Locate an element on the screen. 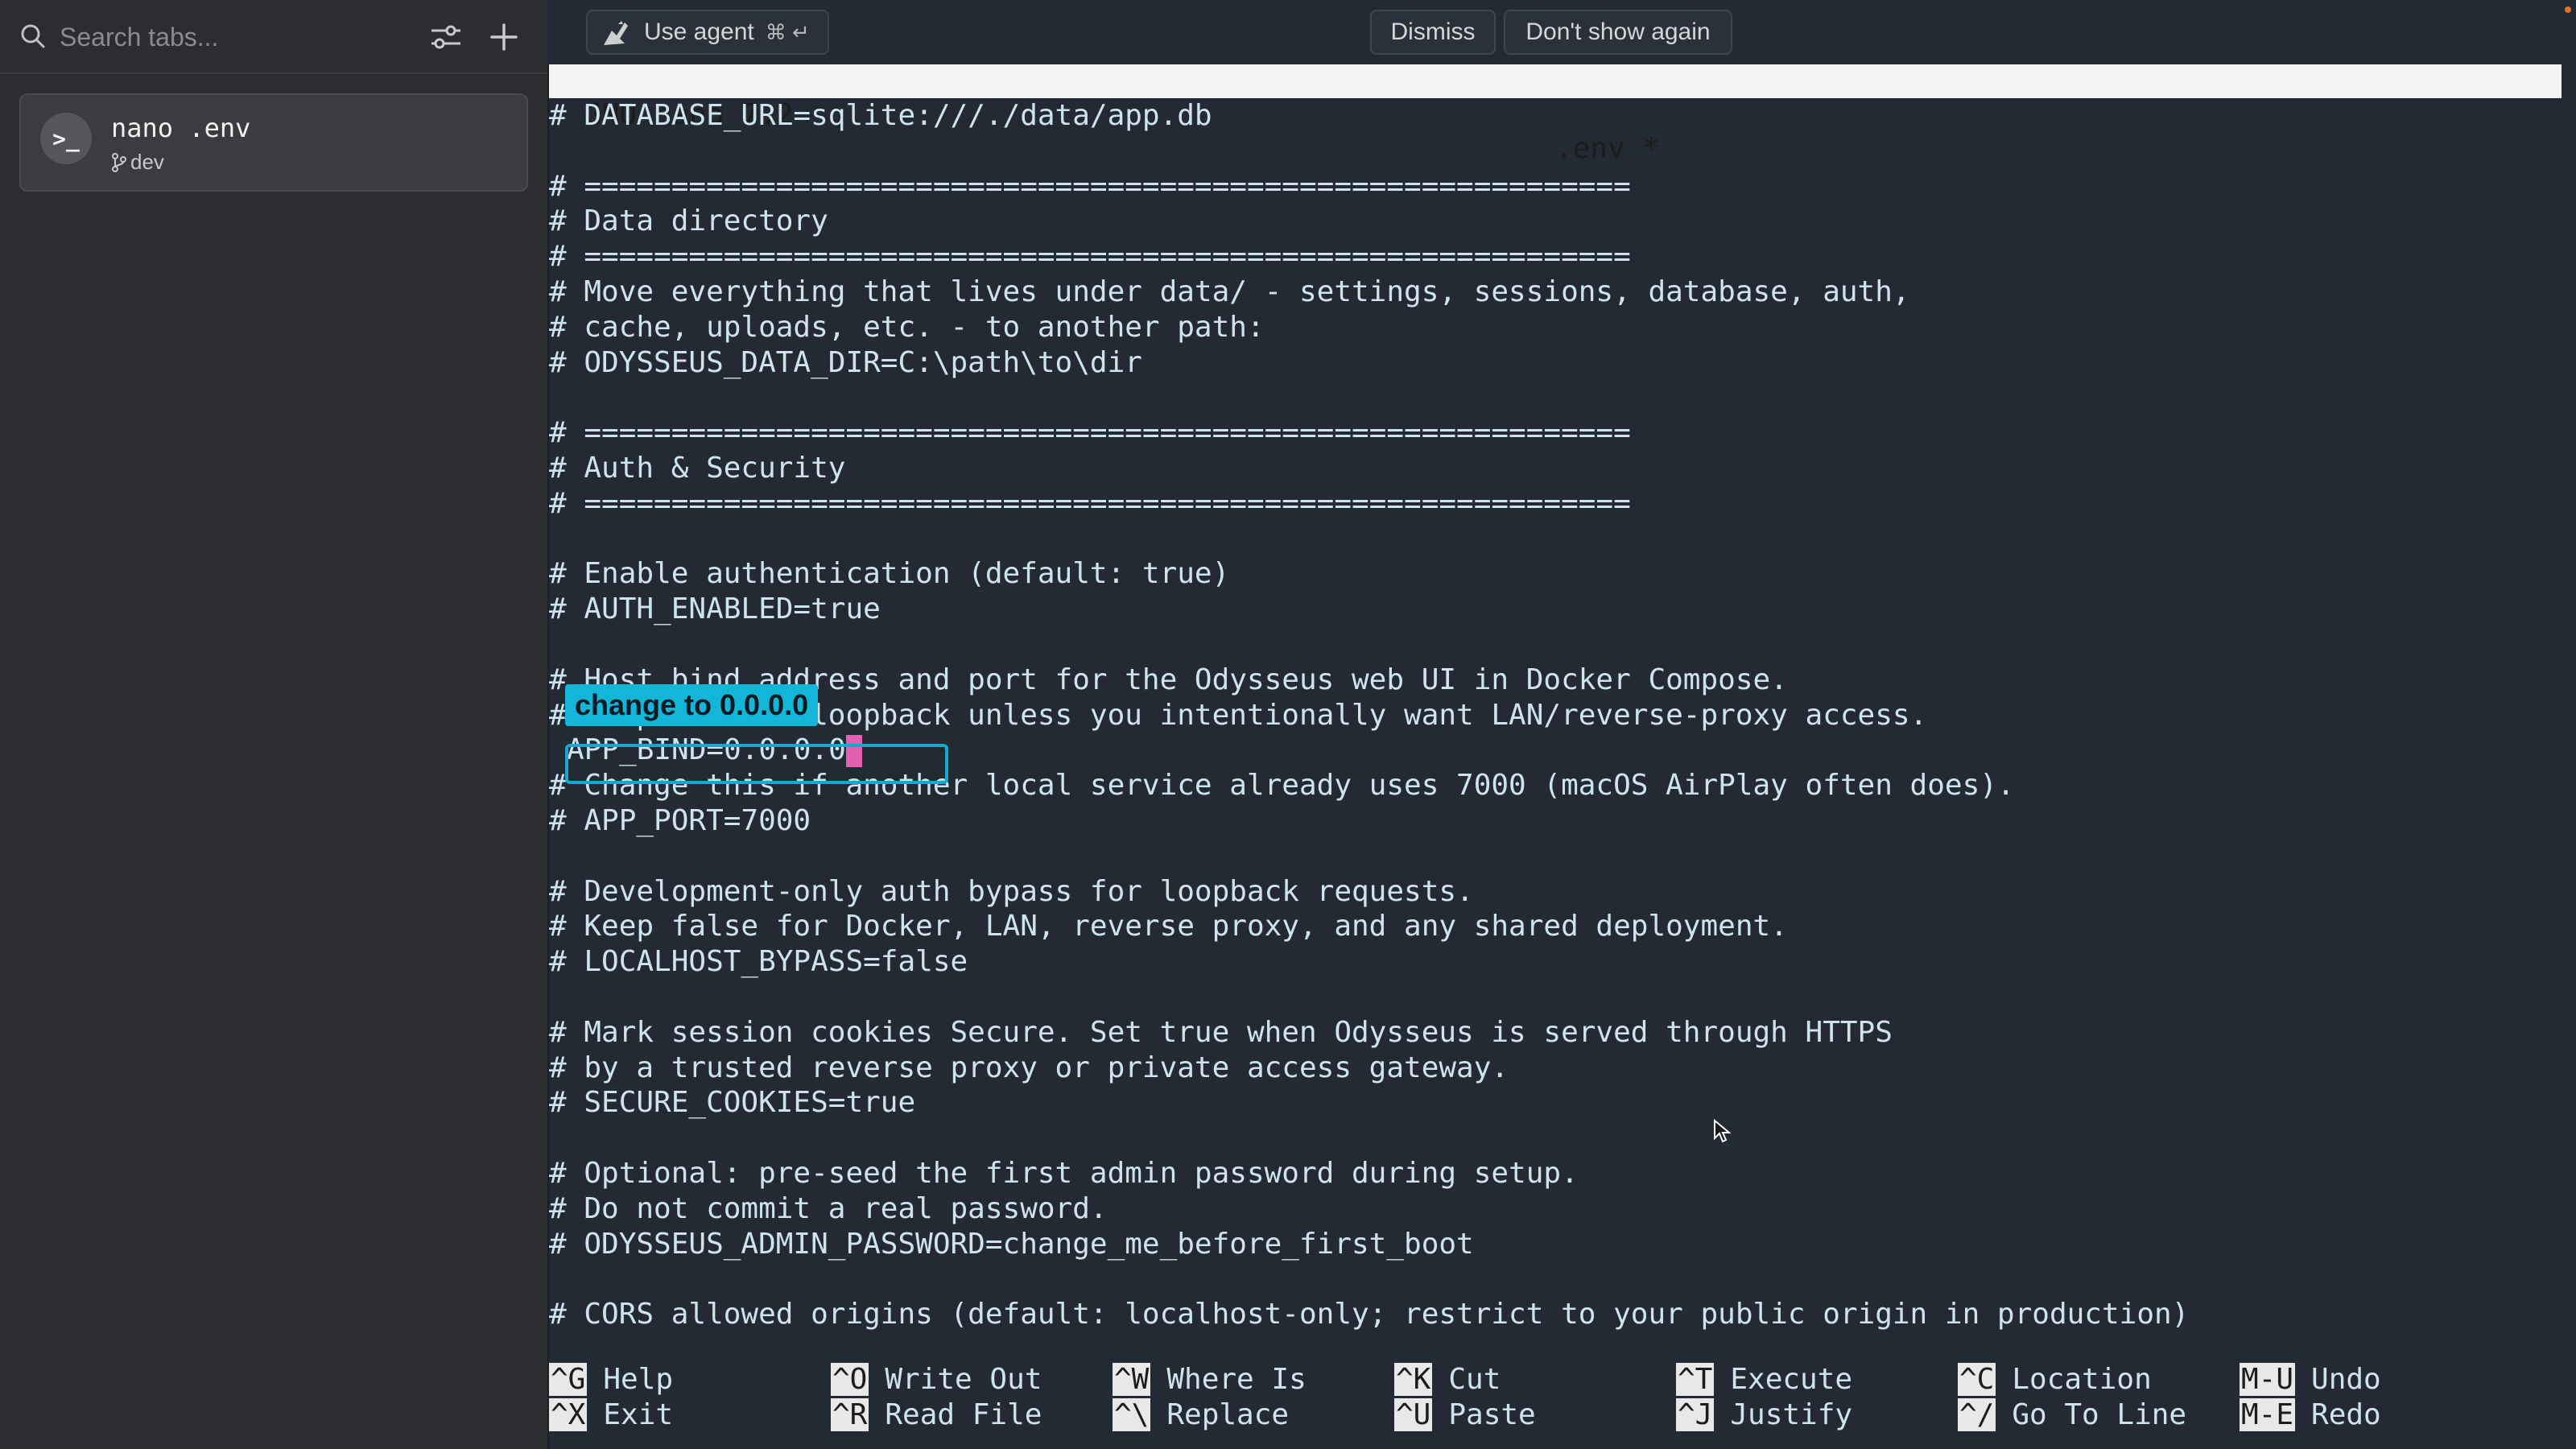  shortcut-write-out: ^O Write Out is located at coordinates (936, 1379).